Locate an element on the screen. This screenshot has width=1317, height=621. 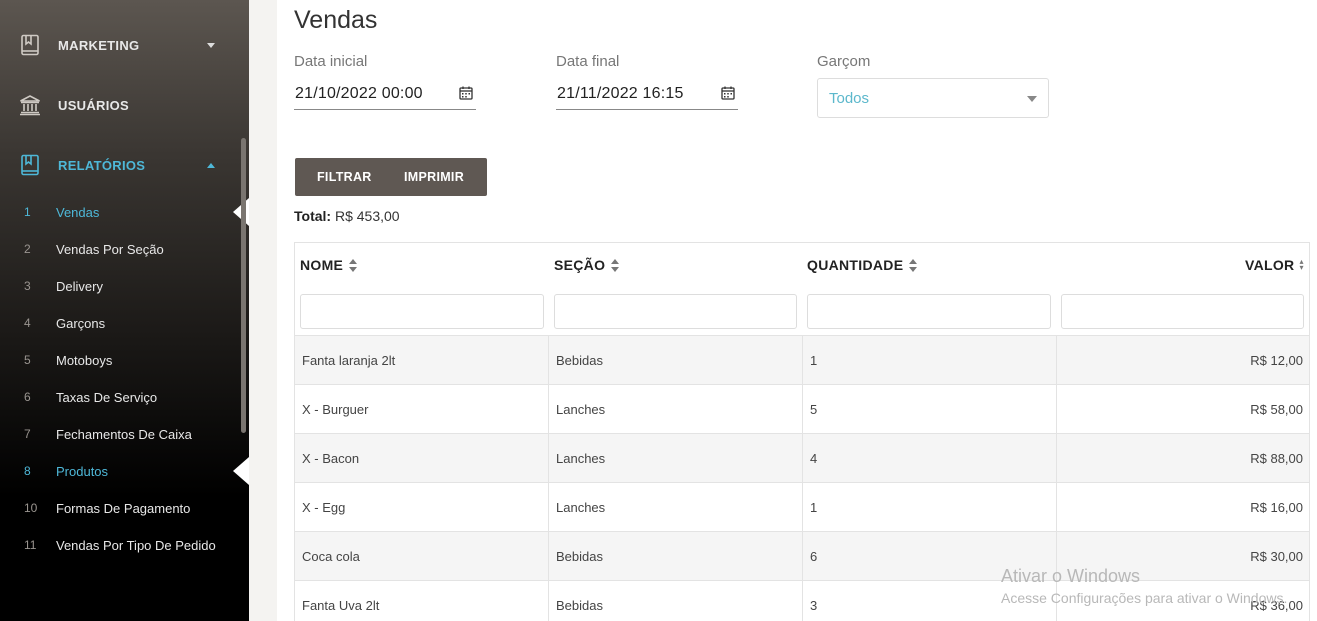
cell-nome: X - Burguer is located at coordinates (335, 409).